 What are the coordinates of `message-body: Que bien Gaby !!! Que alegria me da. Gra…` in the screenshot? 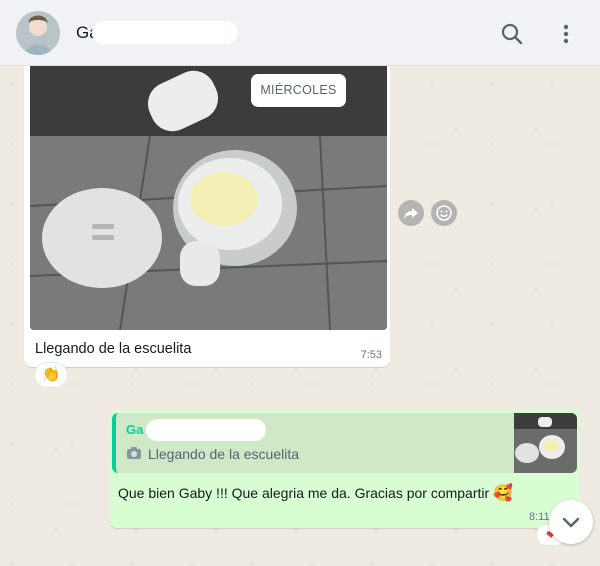 It's located at (306, 493).